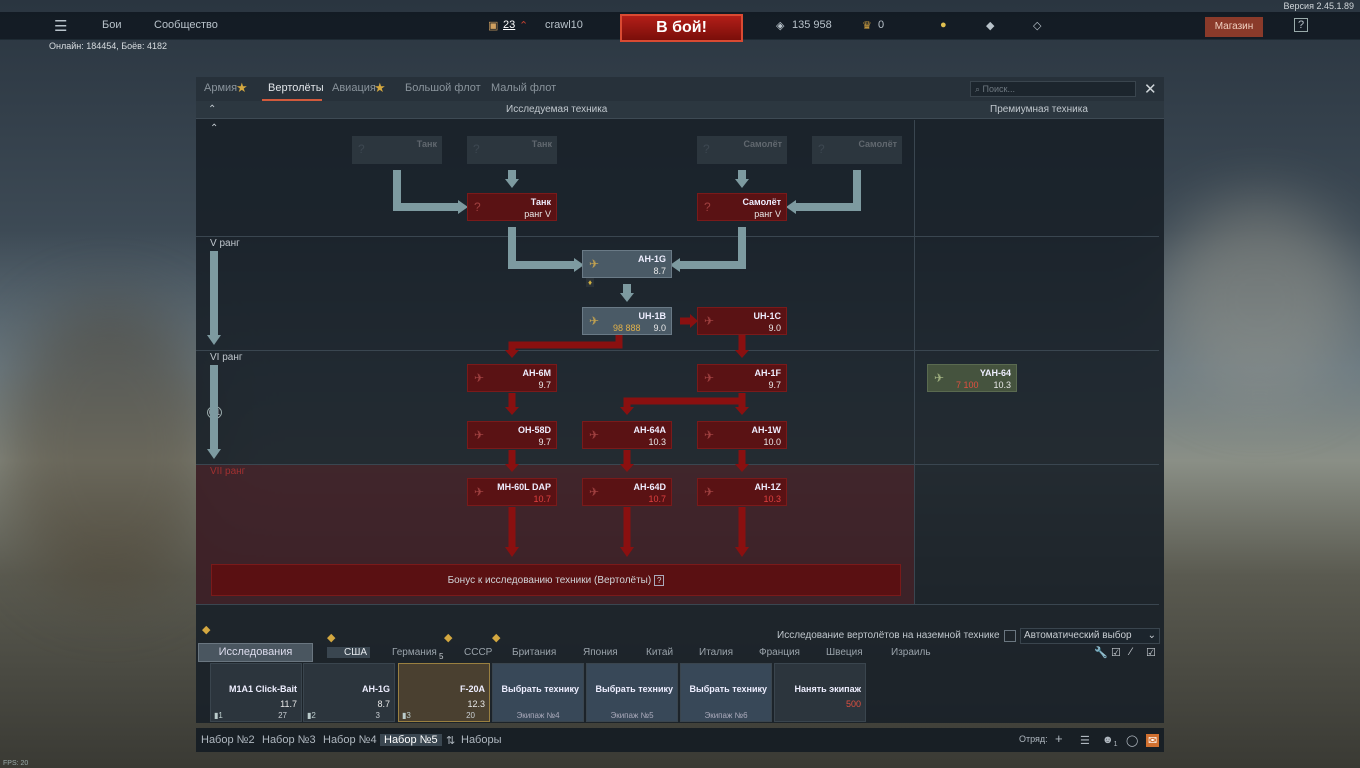 The width and height of the screenshot is (1360, 768). Describe the element at coordinates (349, 652) in the screenshot. I see `nation-usa: США` at that location.